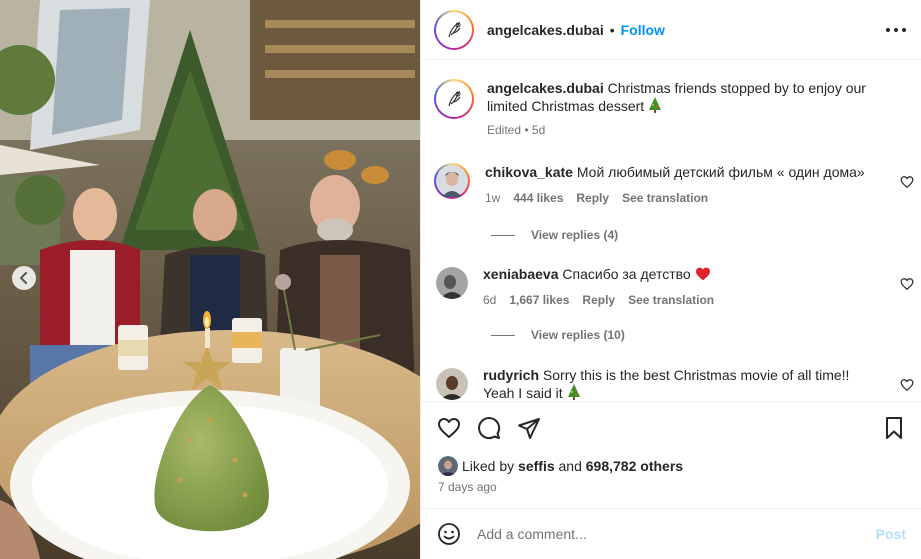  I want to click on caption-author-avatar, so click(454, 99).